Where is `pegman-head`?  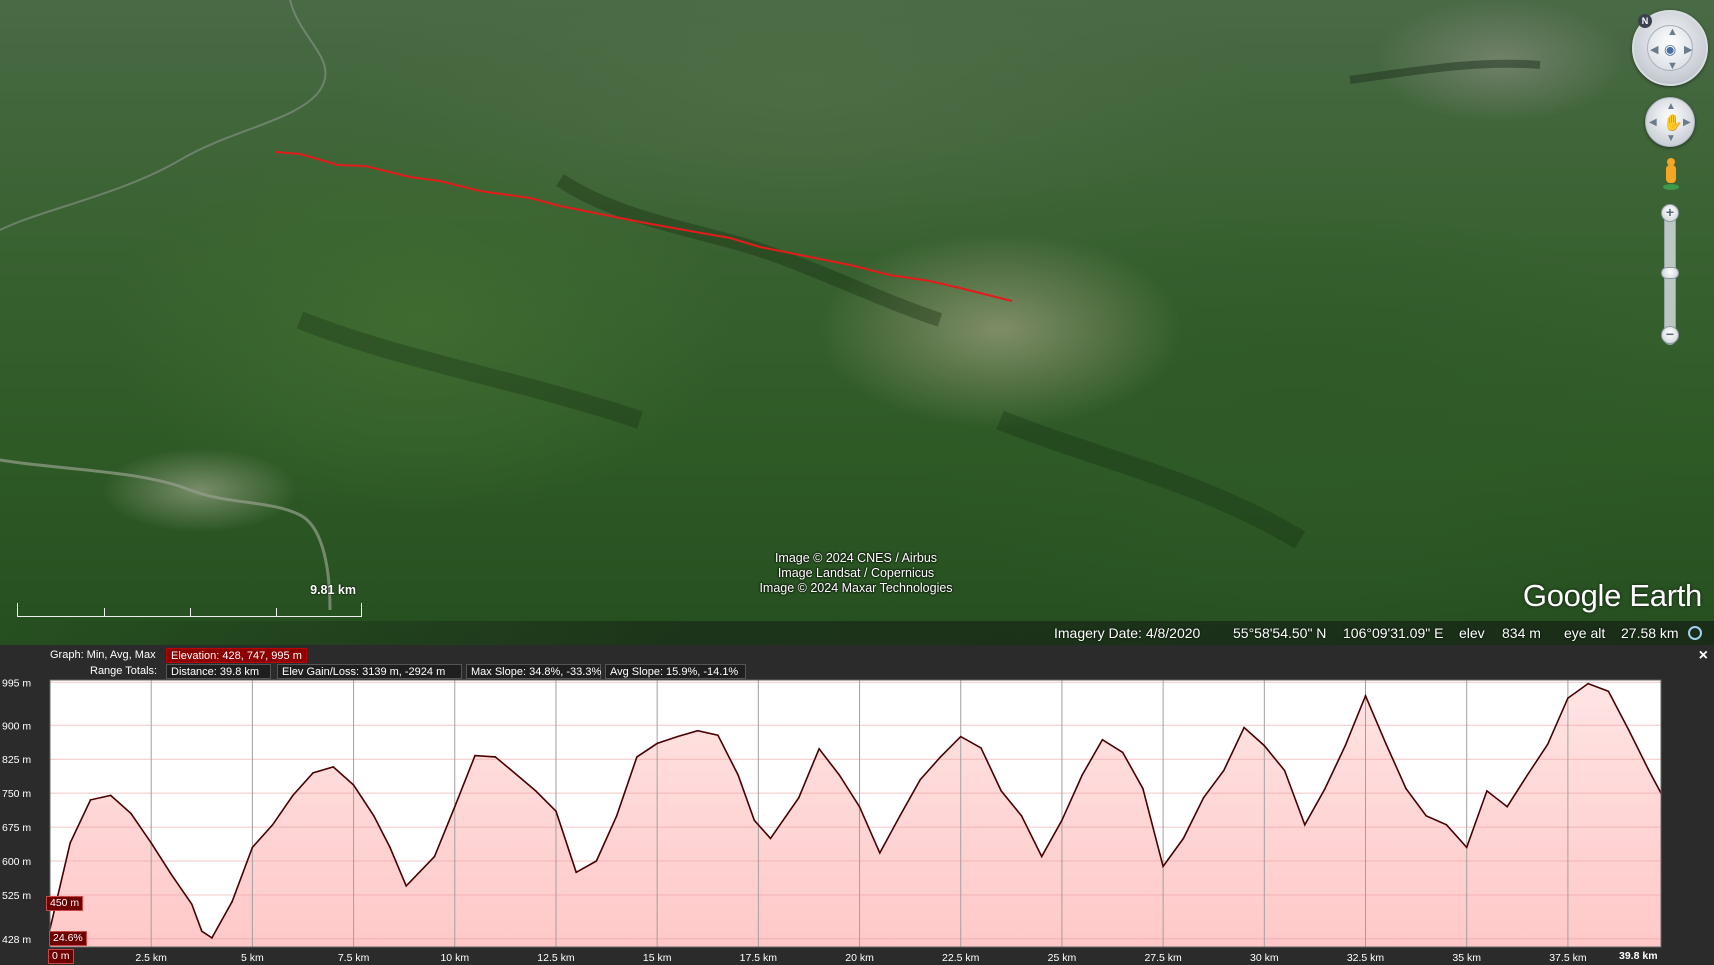
pegman-head is located at coordinates (1671, 162).